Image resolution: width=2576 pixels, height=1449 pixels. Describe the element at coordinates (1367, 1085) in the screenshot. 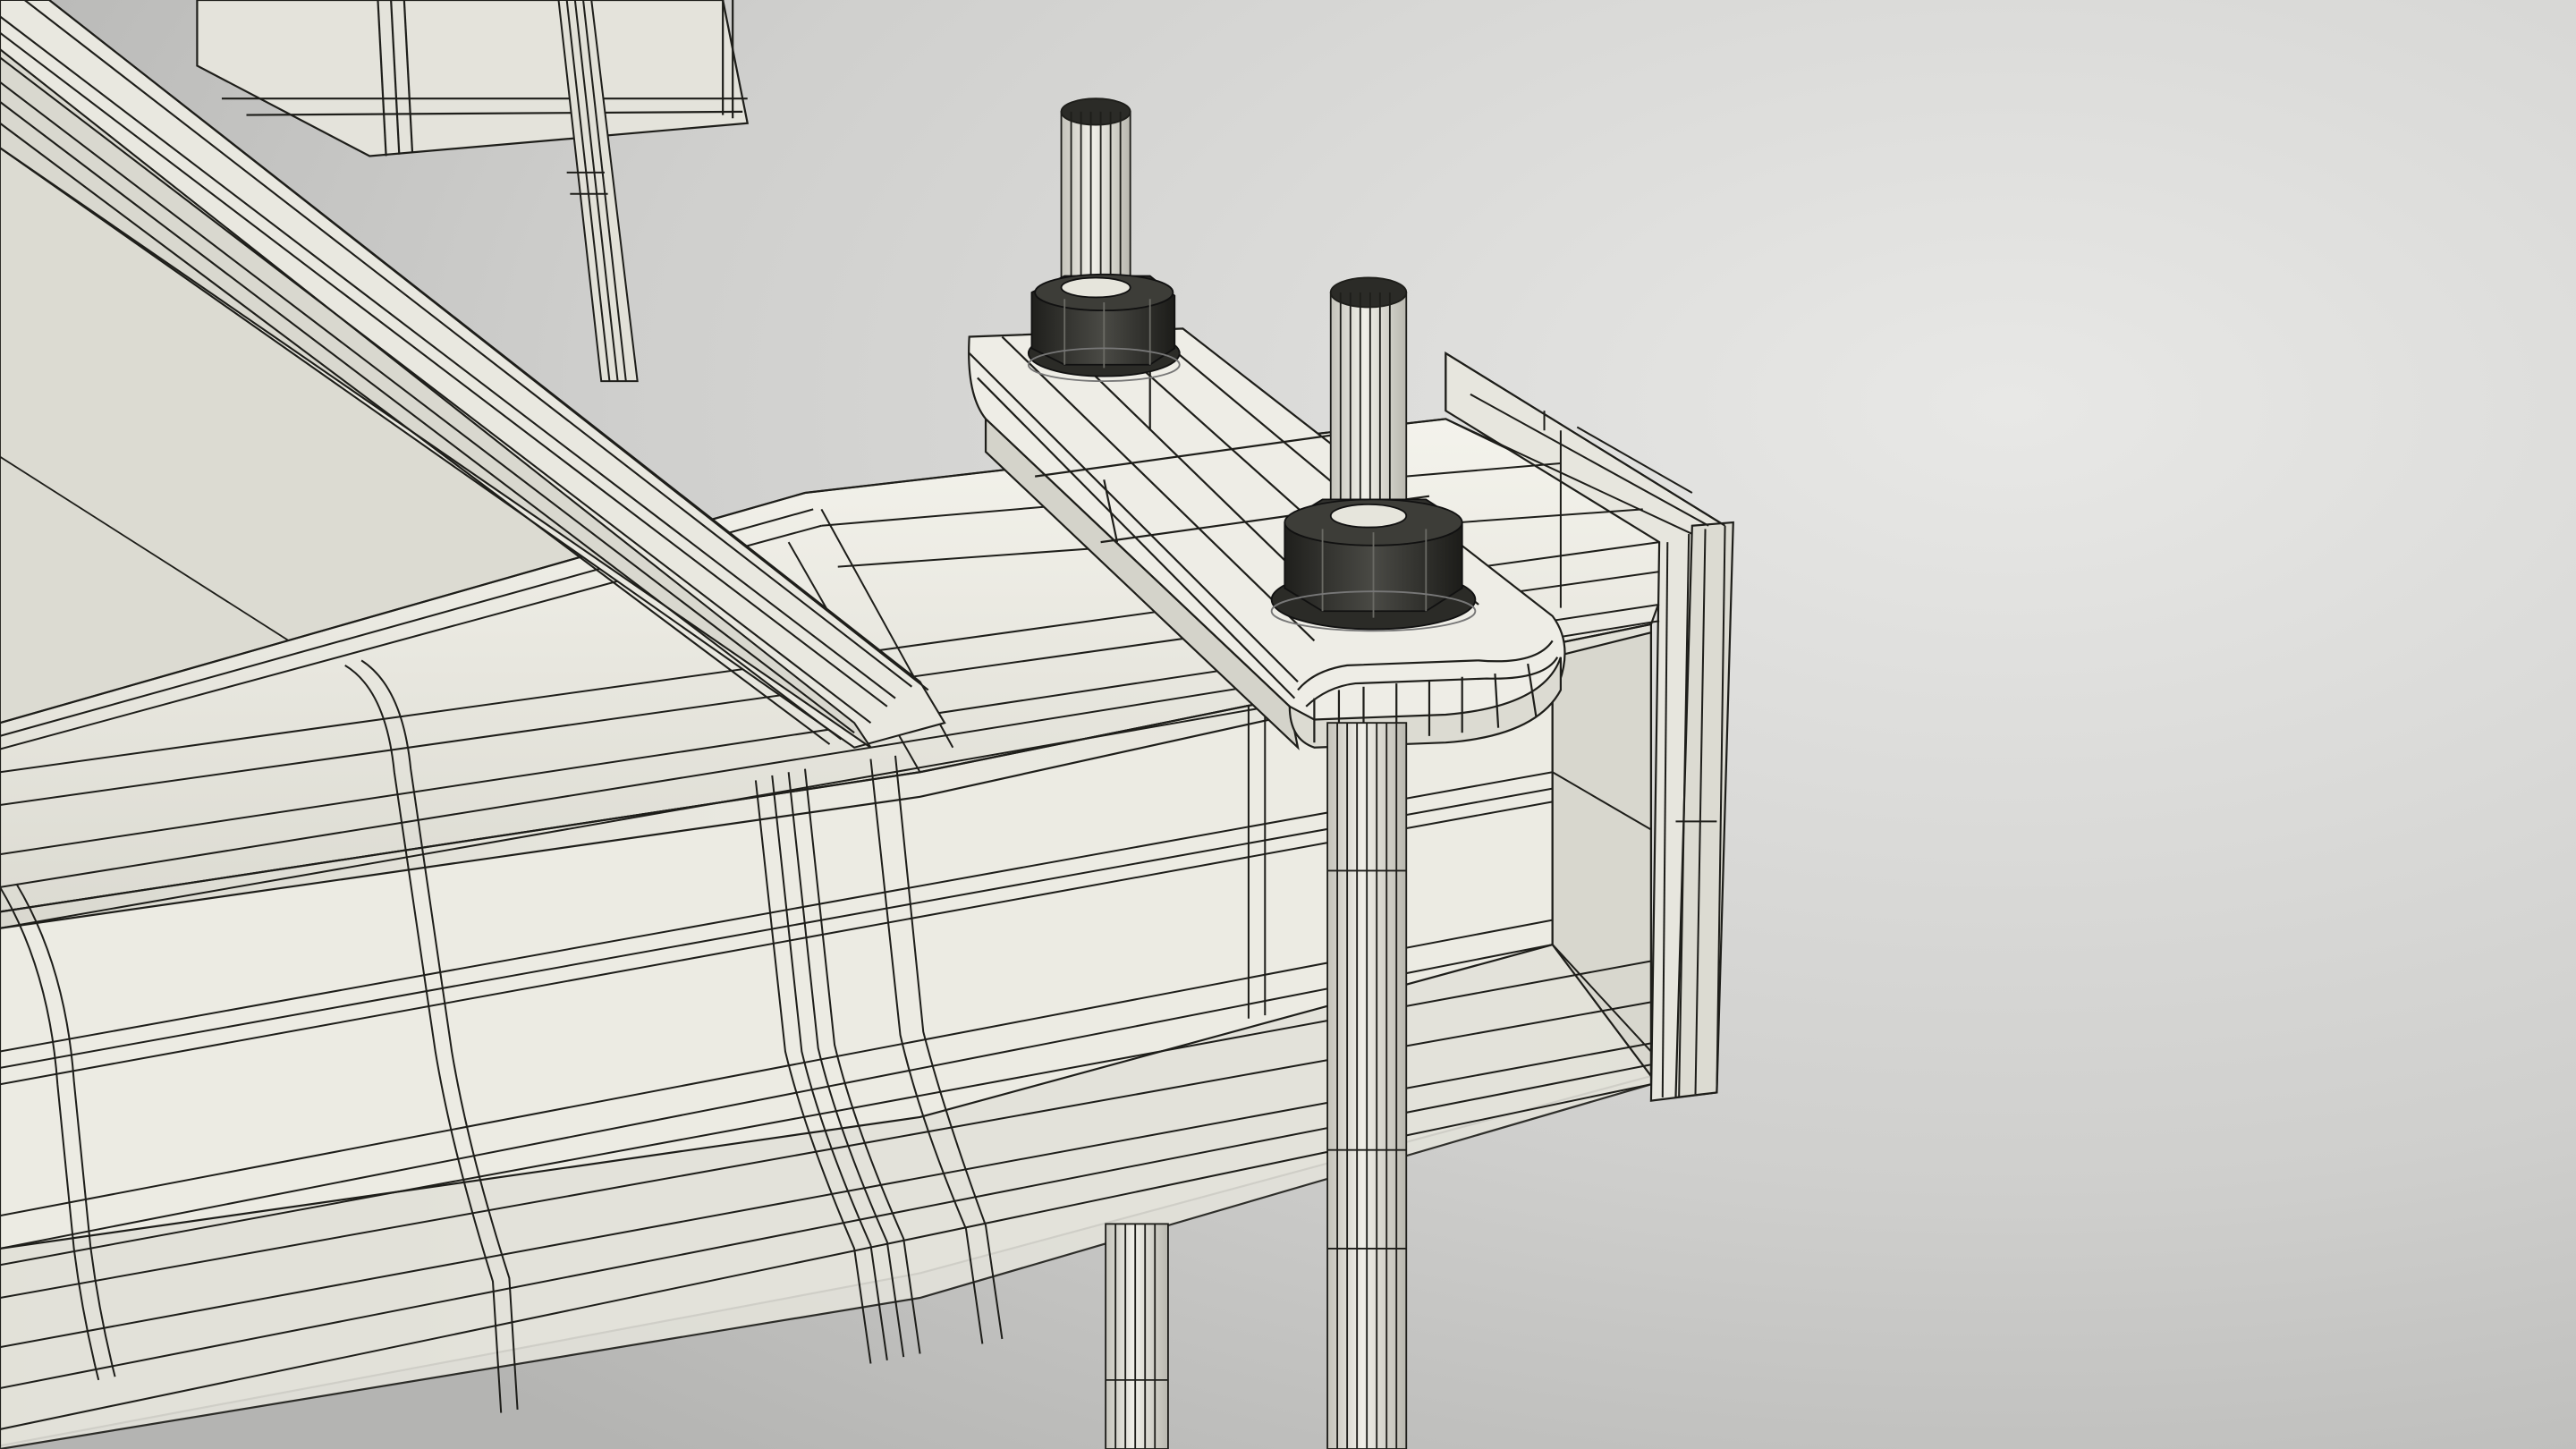

I see `bolt-front` at that location.